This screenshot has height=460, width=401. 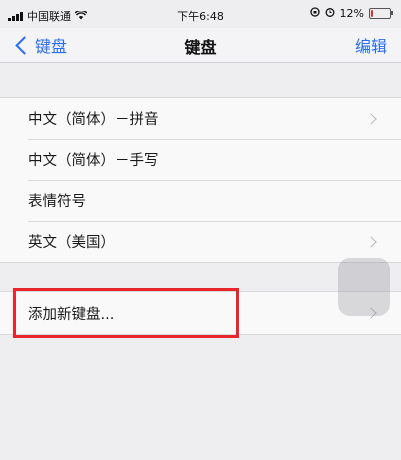 What do you see at coordinates (330, 13) in the screenshot?
I see `alarm-icon` at bounding box center [330, 13].